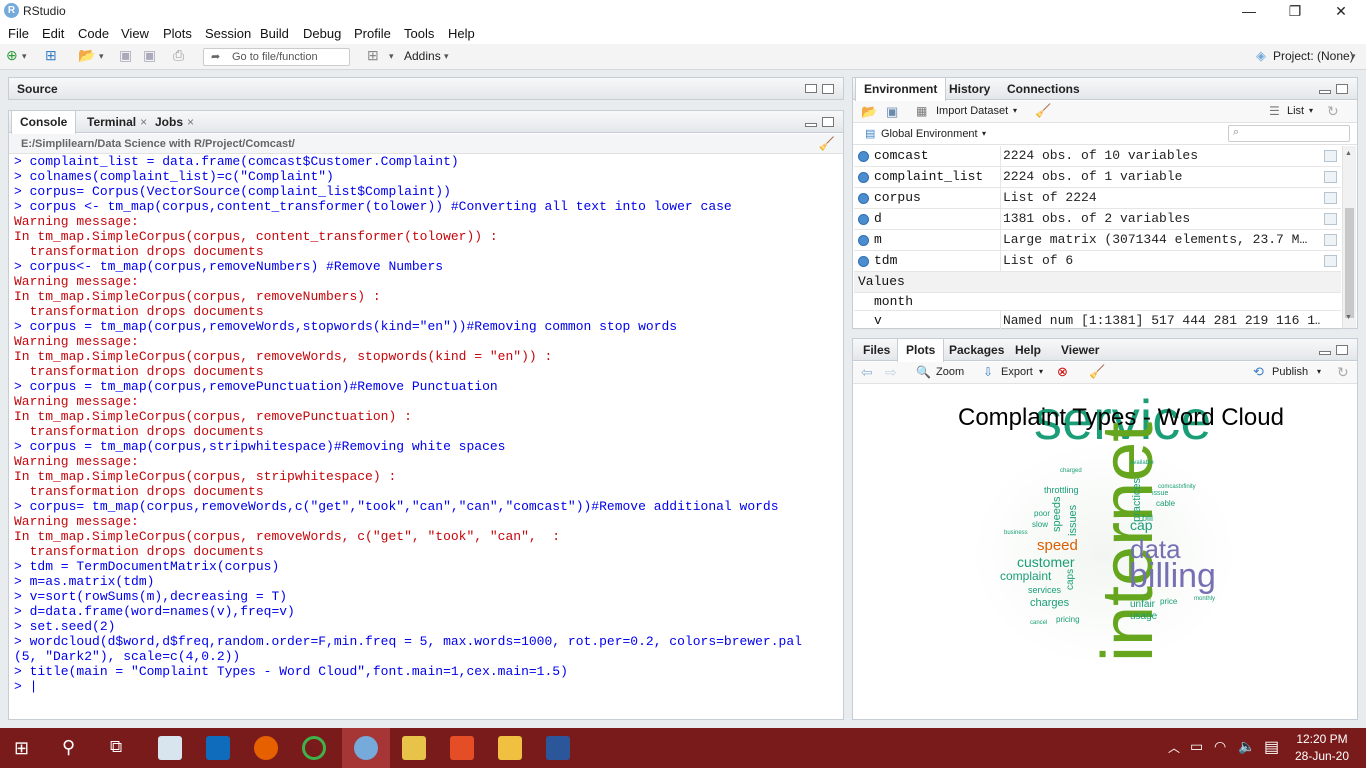 The width and height of the screenshot is (1366, 768). I want to click on save-icon: ▣, so click(125, 55).